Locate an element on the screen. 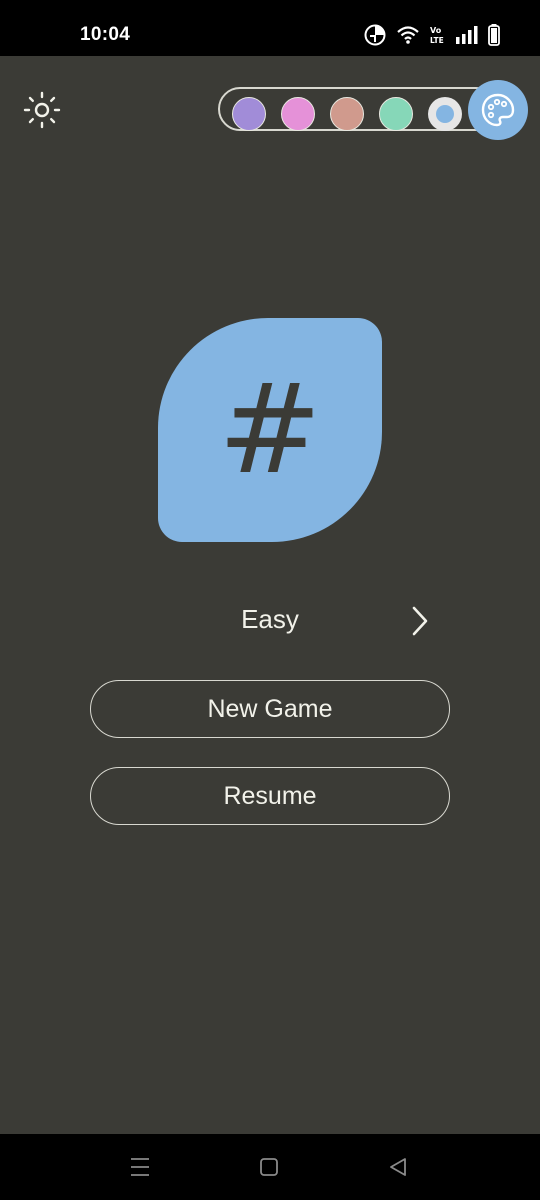 The image size is (540, 1200). swatch-mint is located at coordinates (396, 114).